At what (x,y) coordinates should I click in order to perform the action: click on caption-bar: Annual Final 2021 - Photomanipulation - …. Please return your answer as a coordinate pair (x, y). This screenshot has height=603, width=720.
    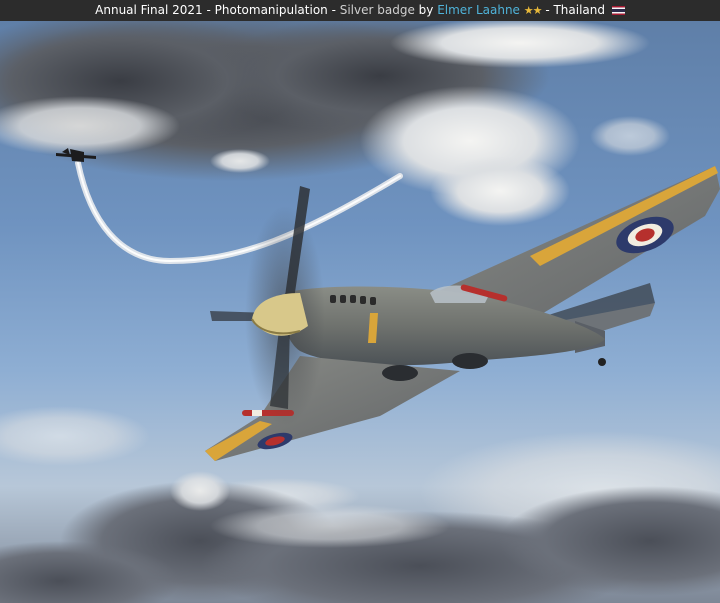
    Looking at the image, I should click on (360, 10).